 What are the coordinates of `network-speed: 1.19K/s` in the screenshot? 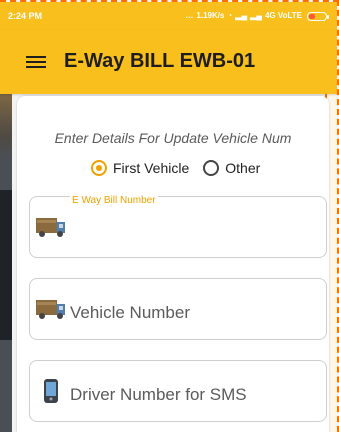 It's located at (210, 15).